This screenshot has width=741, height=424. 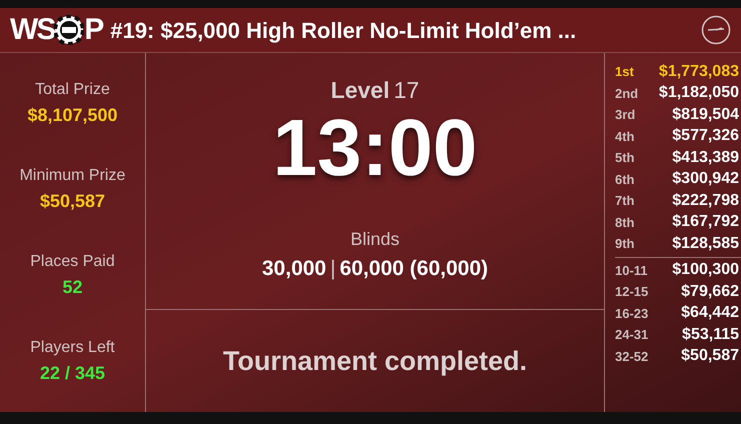 I want to click on place-label: 7th, so click(x=624, y=201).